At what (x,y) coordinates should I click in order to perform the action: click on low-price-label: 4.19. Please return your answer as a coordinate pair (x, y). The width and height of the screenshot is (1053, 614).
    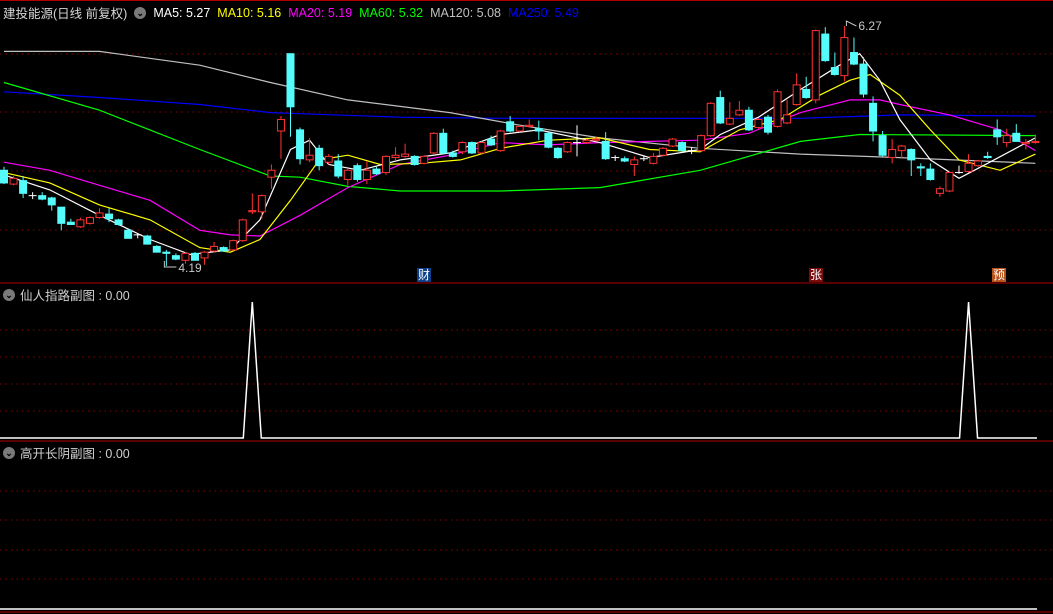
    Looking at the image, I should click on (190, 268).